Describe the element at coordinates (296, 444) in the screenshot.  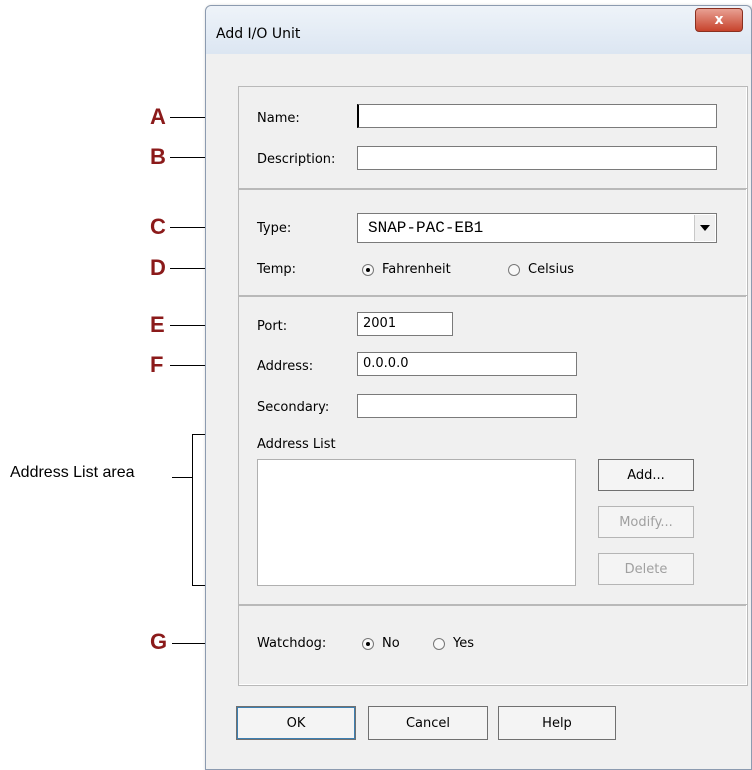
I see `address-list-label: Address List` at that location.